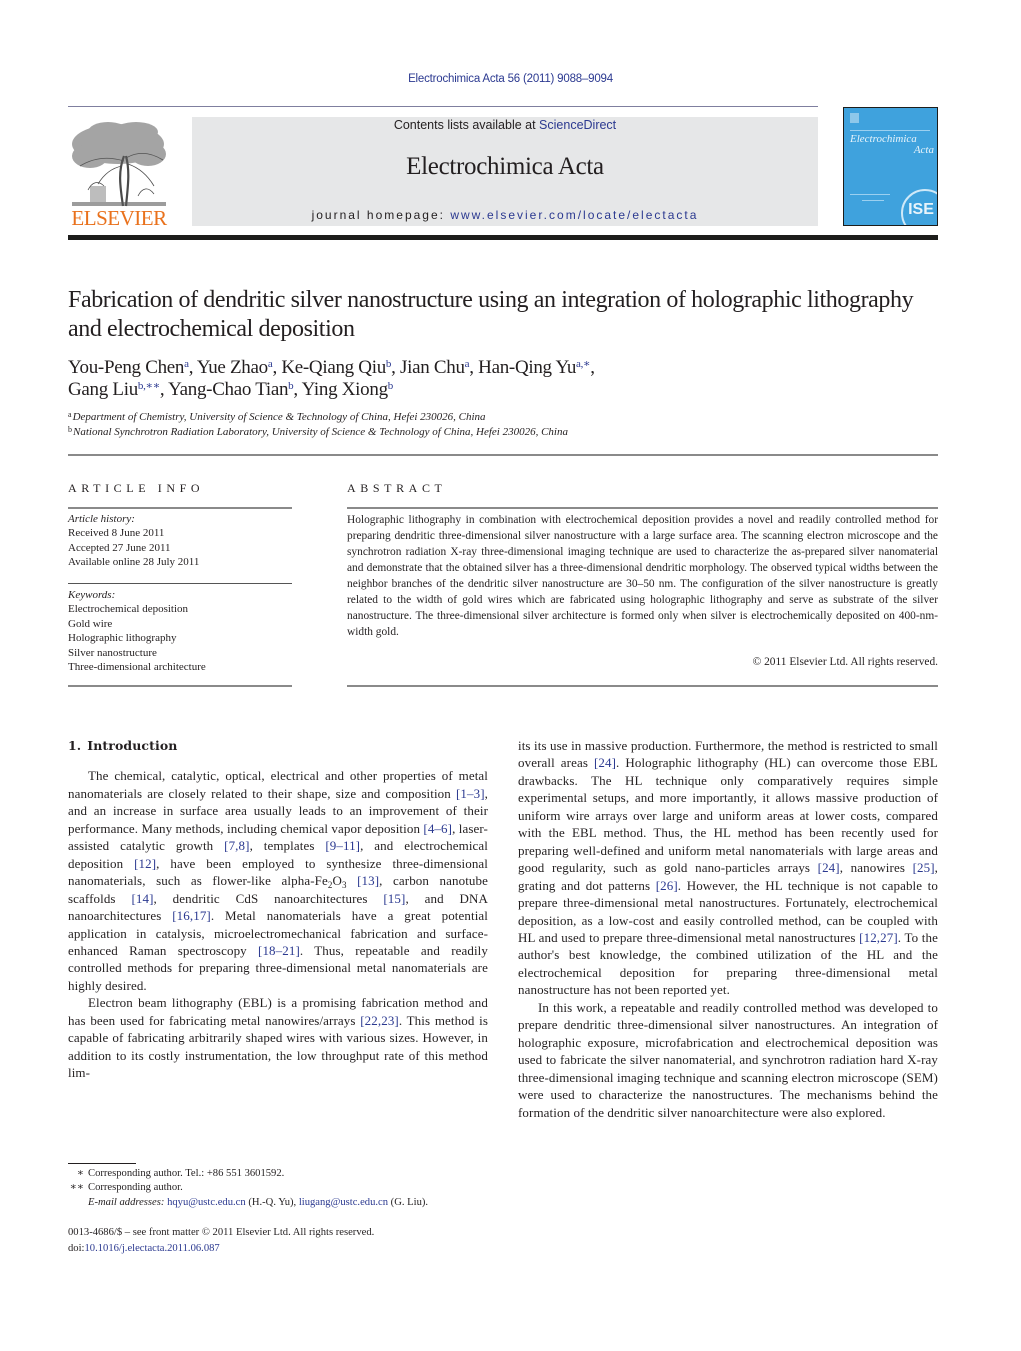  Describe the element at coordinates (180, 638) in the screenshot. I see `keyword: Holographic lithography` at that location.